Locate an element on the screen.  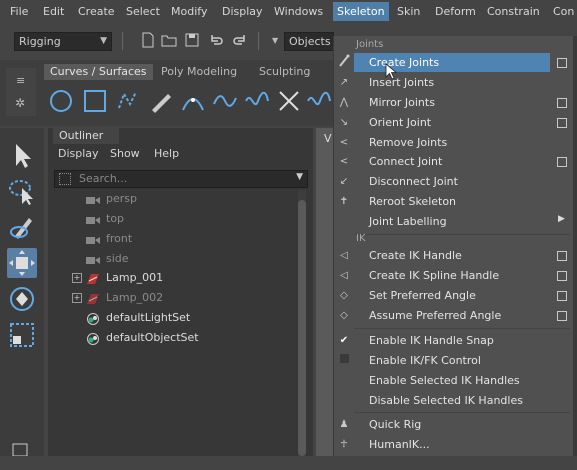
scrollbar-thumb is located at coordinates (302, 328).